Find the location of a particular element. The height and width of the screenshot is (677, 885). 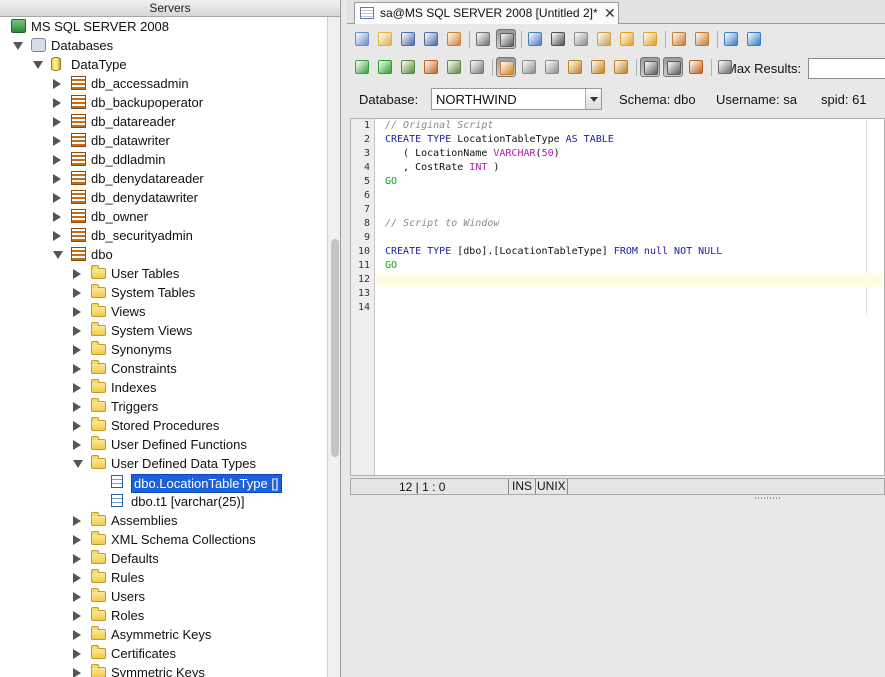

export-icon is located at coordinates (431, 67).